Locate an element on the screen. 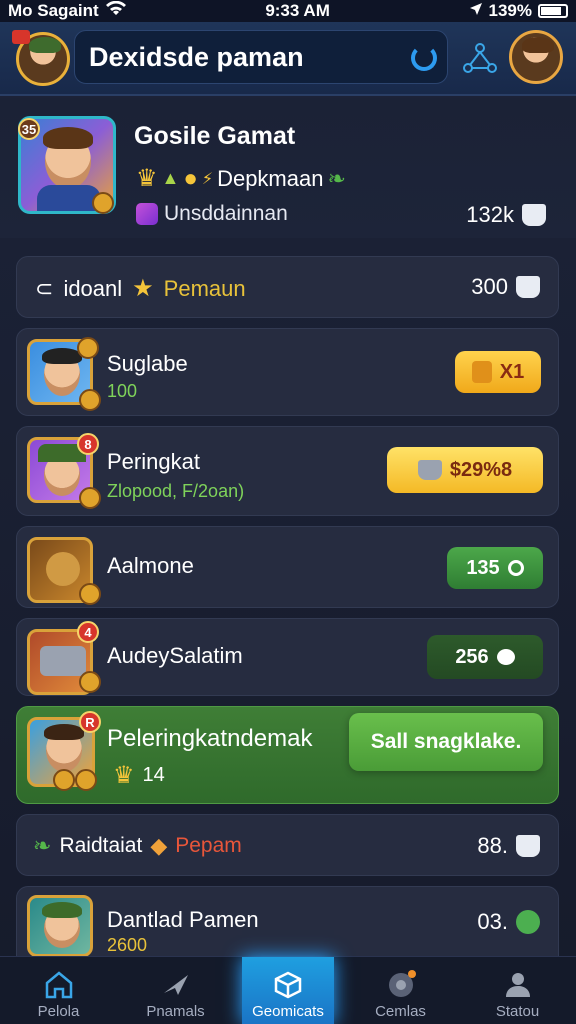 This screenshot has width=576, height=1024. highlight-count-group: ♛ 14 is located at coordinates (139, 775).